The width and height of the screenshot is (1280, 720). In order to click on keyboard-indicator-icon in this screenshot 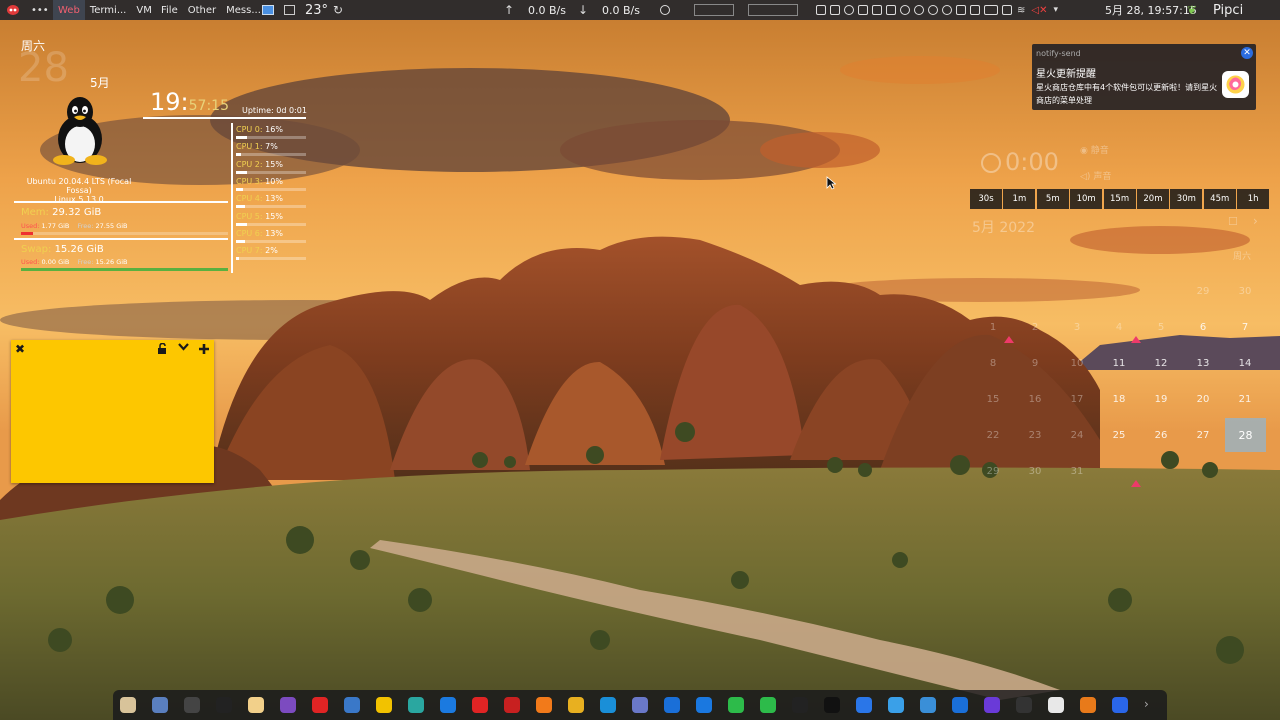, I will do `click(773, 10)`.